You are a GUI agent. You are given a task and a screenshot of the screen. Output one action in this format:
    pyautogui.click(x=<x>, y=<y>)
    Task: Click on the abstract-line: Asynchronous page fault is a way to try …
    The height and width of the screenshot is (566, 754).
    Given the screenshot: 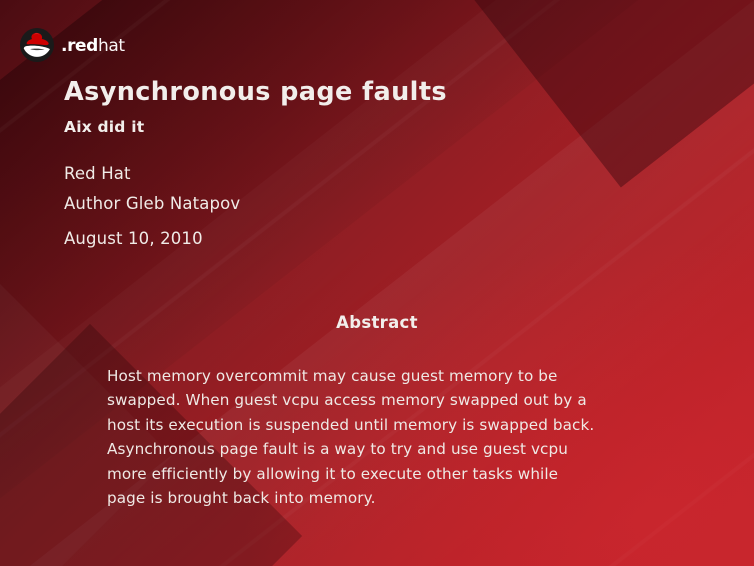 What is the action you would take?
    pyautogui.click(x=337, y=449)
    